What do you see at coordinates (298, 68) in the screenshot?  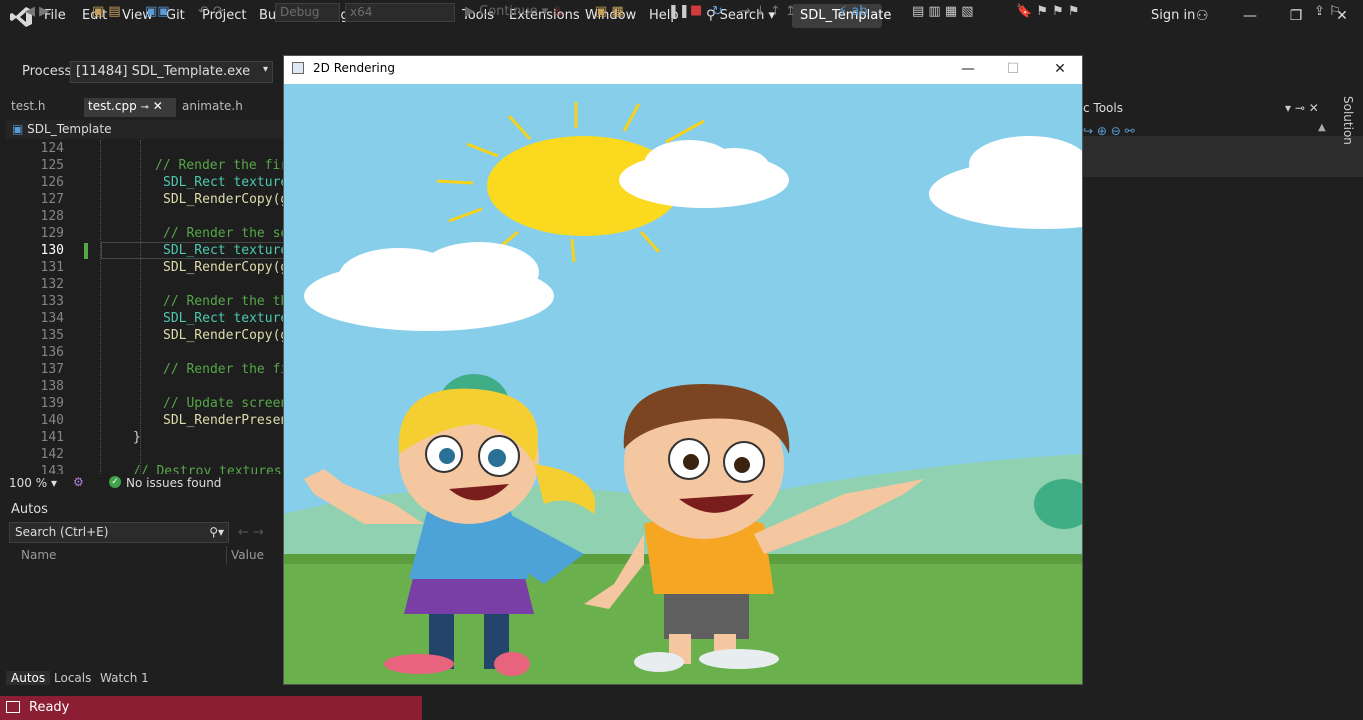 I see `window-icon` at bounding box center [298, 68].